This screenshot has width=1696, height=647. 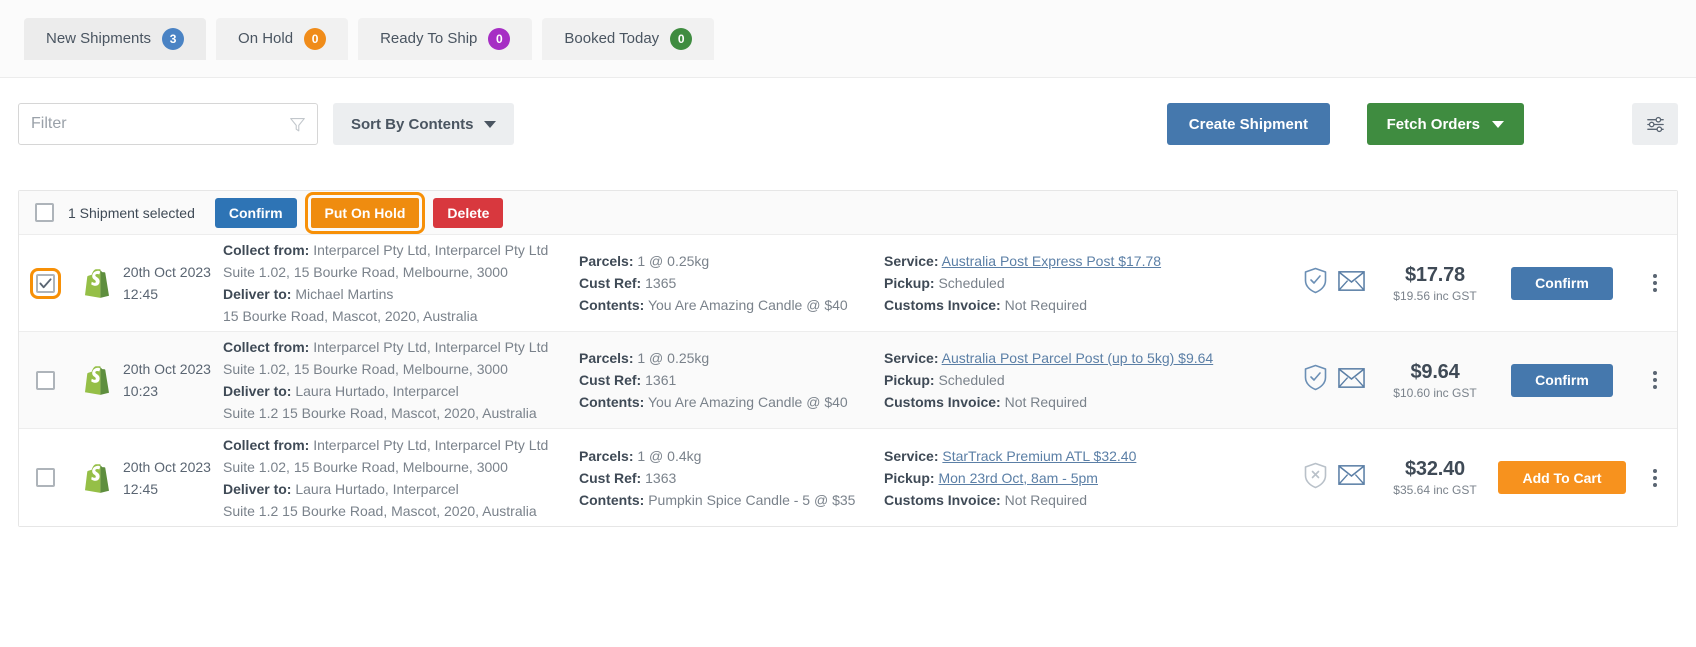 What do you see at coordinates (606, 358) in the screenshot?
I see `parcels-label: Parcels:` at bounding box center [606, 358].